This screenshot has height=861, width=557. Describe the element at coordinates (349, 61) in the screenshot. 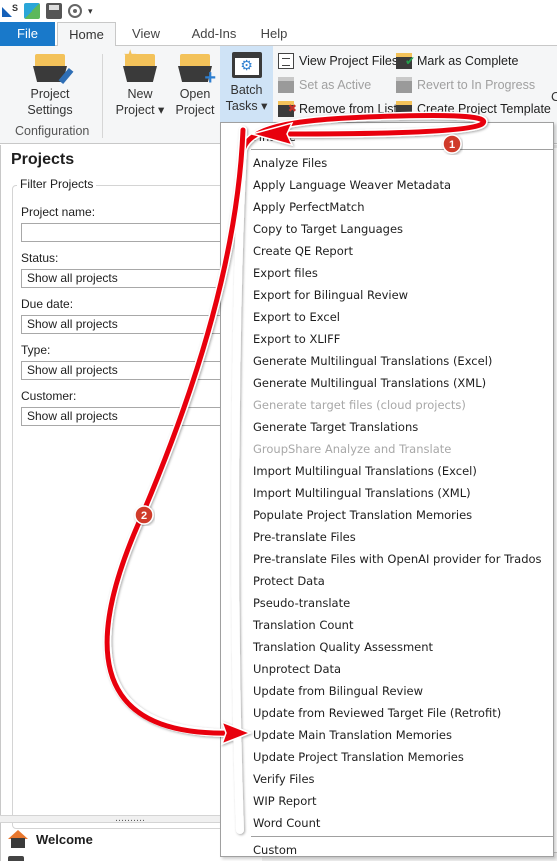

I see `view-project-files-label: View Project Files` at that location.